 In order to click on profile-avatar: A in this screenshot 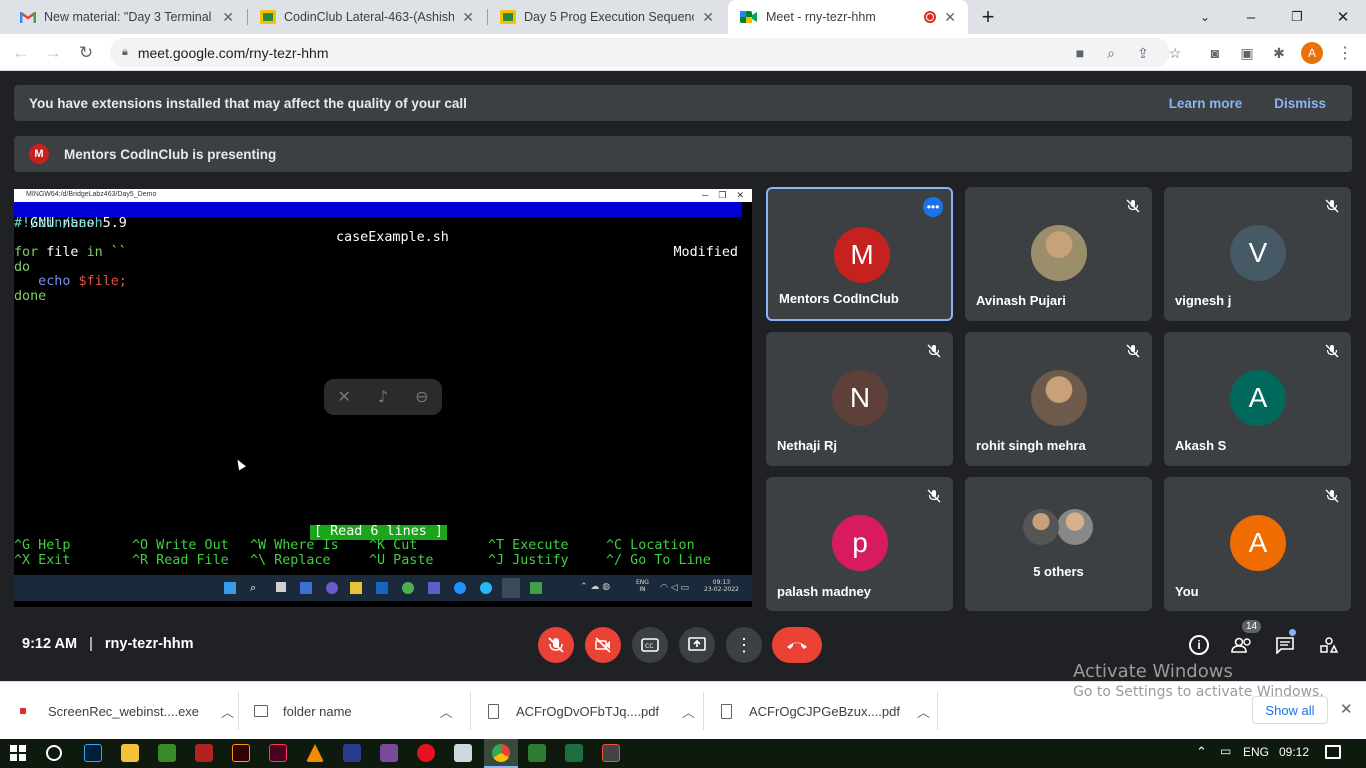, I will do `click(1312, 53)`.